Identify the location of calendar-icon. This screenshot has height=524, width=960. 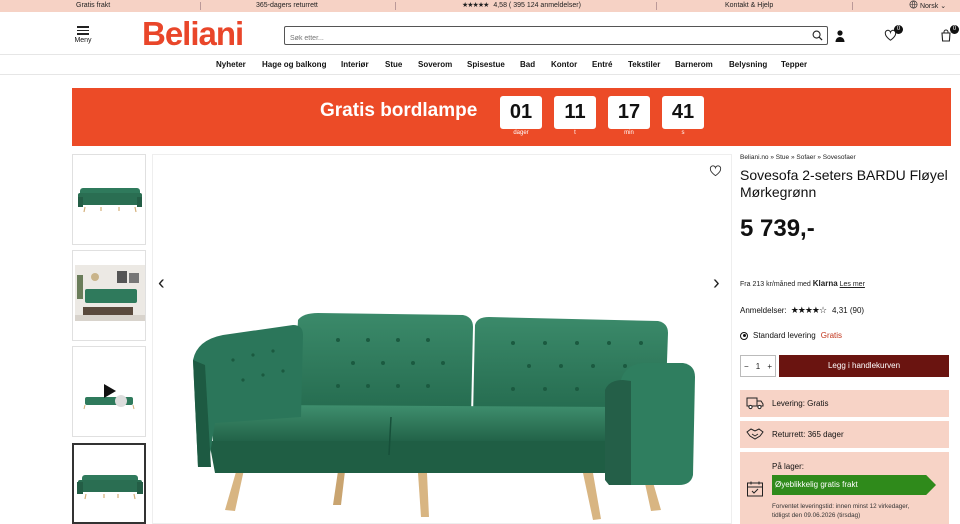
(755, 489).